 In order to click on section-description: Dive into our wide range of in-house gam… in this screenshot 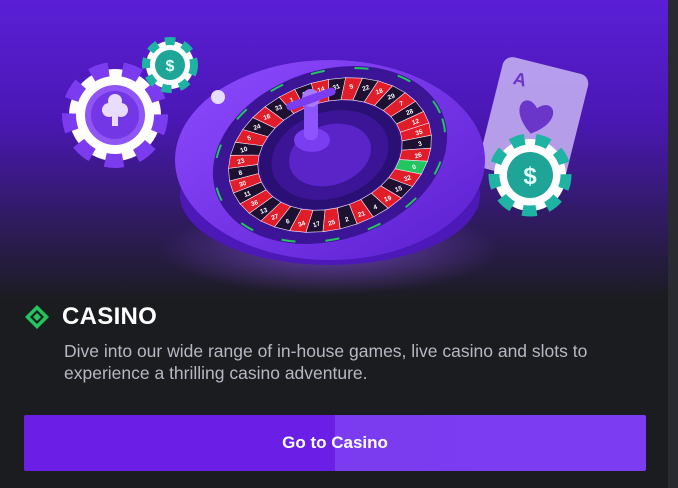, I will do `click(326, 362)`.